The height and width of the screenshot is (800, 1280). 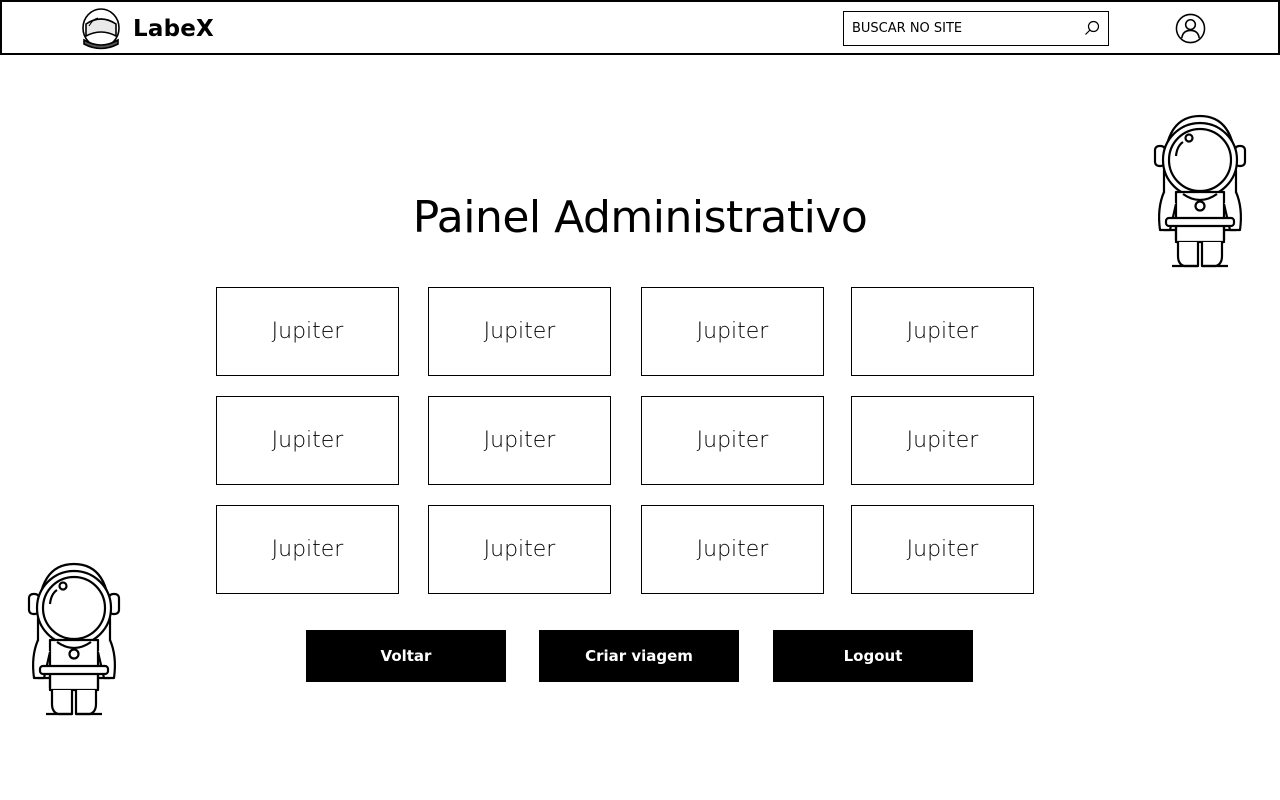 I want to click on brand-name: LabeX, so click(x=173, y=29).